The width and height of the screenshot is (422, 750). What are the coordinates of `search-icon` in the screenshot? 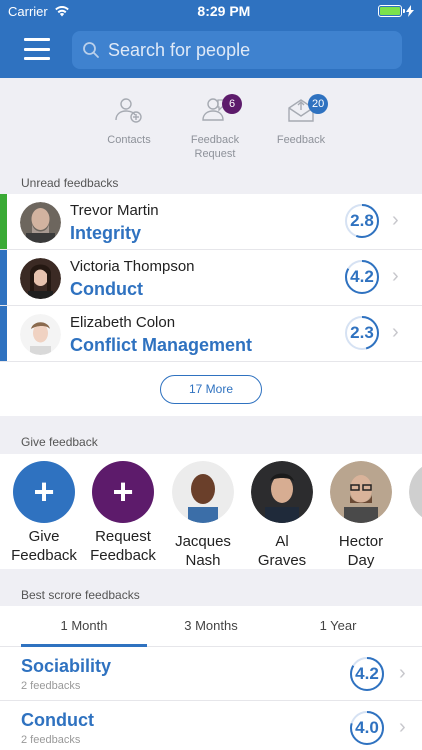 It's located at (91, 50).